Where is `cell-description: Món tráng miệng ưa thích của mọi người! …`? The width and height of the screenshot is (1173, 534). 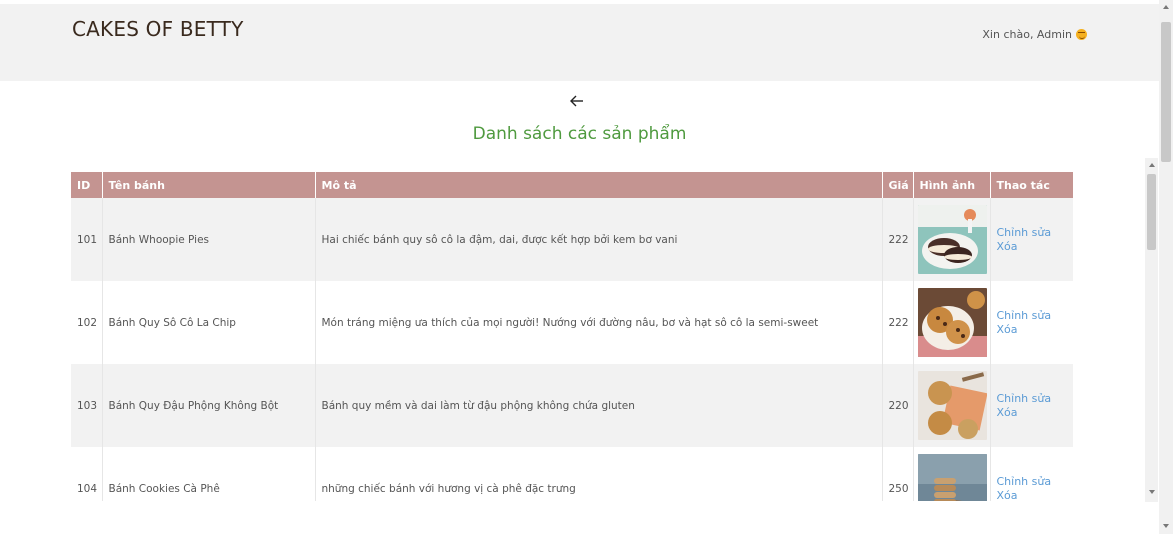
cell-description: Món tráng miệng ưa thích của mọi người! … is located at coordinates (599, 322).